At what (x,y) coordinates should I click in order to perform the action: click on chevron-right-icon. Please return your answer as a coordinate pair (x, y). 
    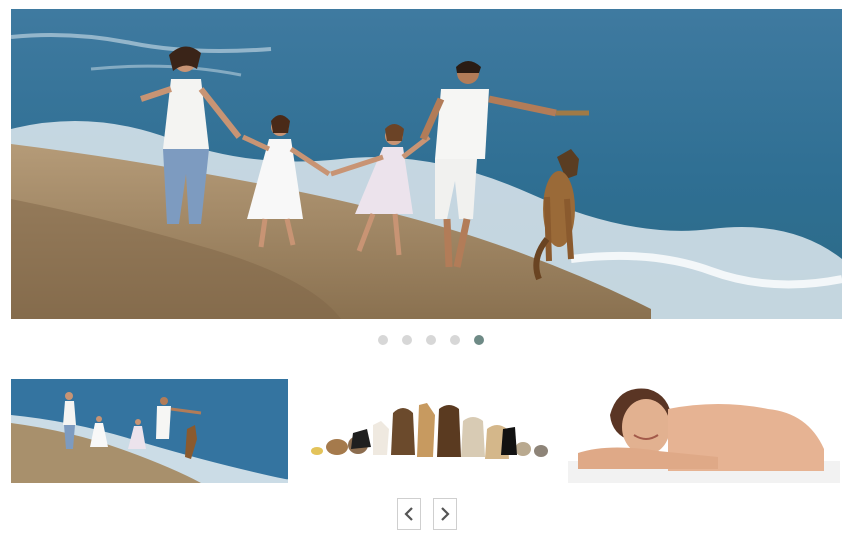
    Looking at the image, I should click on (445, 514).